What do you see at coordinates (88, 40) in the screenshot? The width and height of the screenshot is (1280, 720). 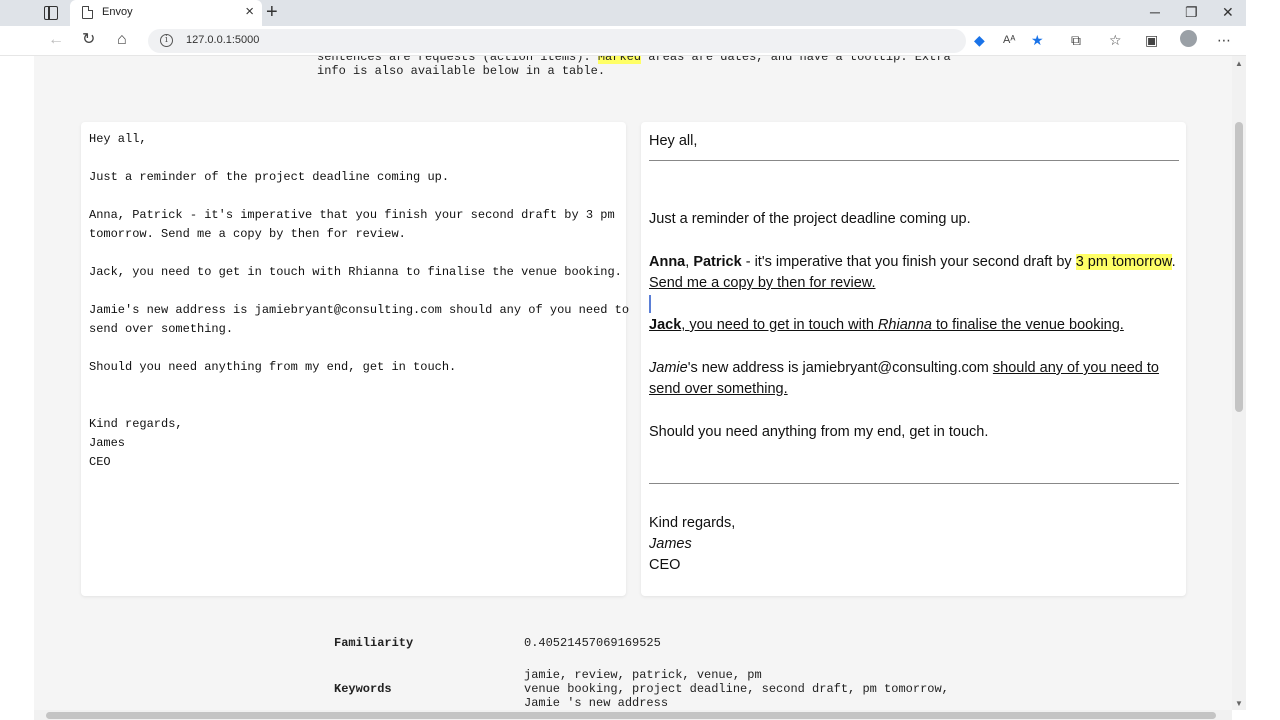 I see `reload-icon: ↻` at bounding box center [88, 40].